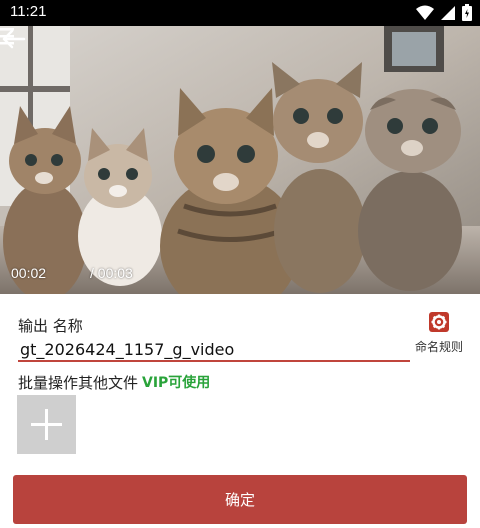 This screenshot has width=480, height=528. Describe the element at coordinates (240, 499) in the screenshot. I see `confirm-button: 确定` at that location.